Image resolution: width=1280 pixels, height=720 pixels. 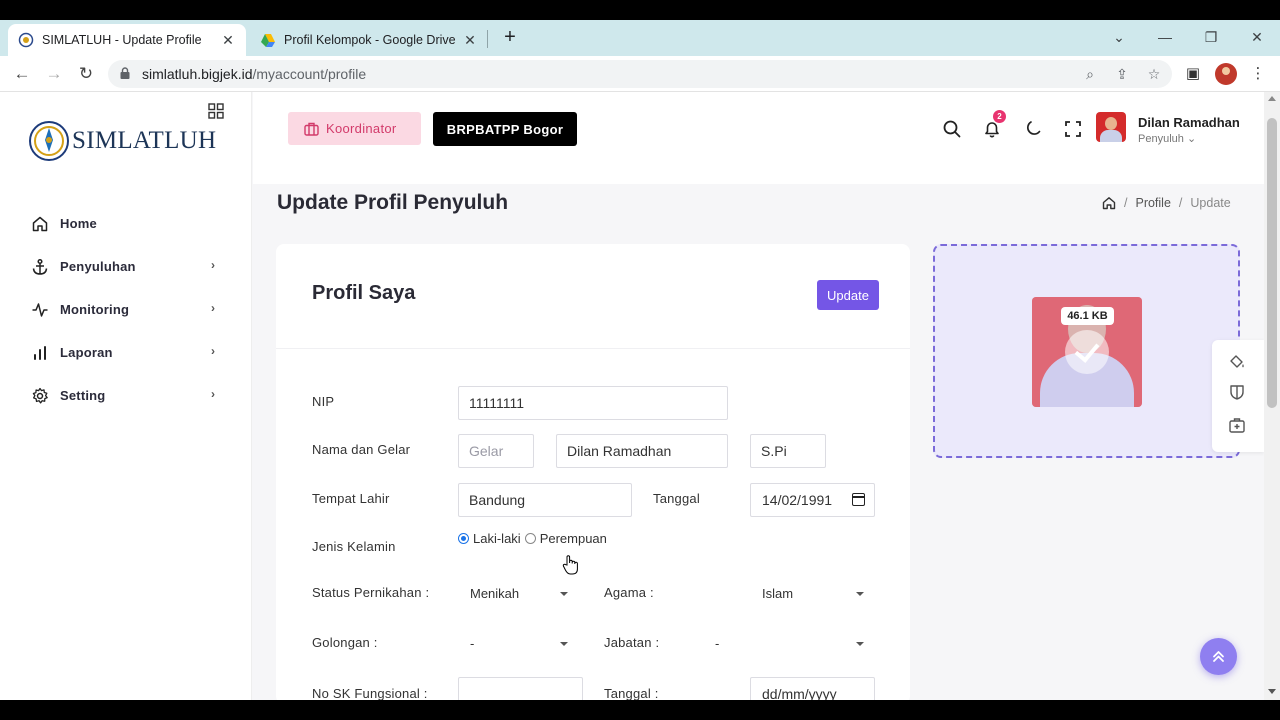 I want to click on search-icon, so click(x=952, y=129).